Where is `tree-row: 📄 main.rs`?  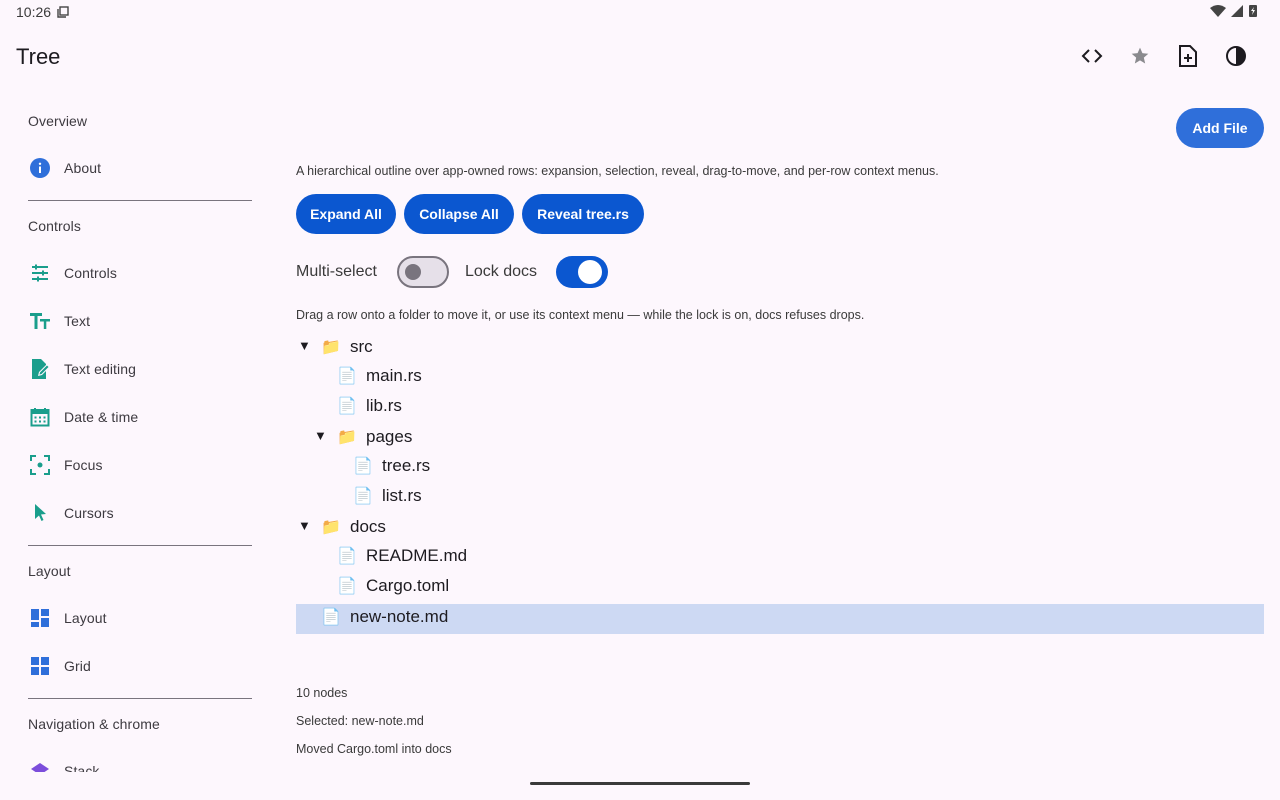
tree-row: 📄 main.rs is located at coordinates (780, 376).